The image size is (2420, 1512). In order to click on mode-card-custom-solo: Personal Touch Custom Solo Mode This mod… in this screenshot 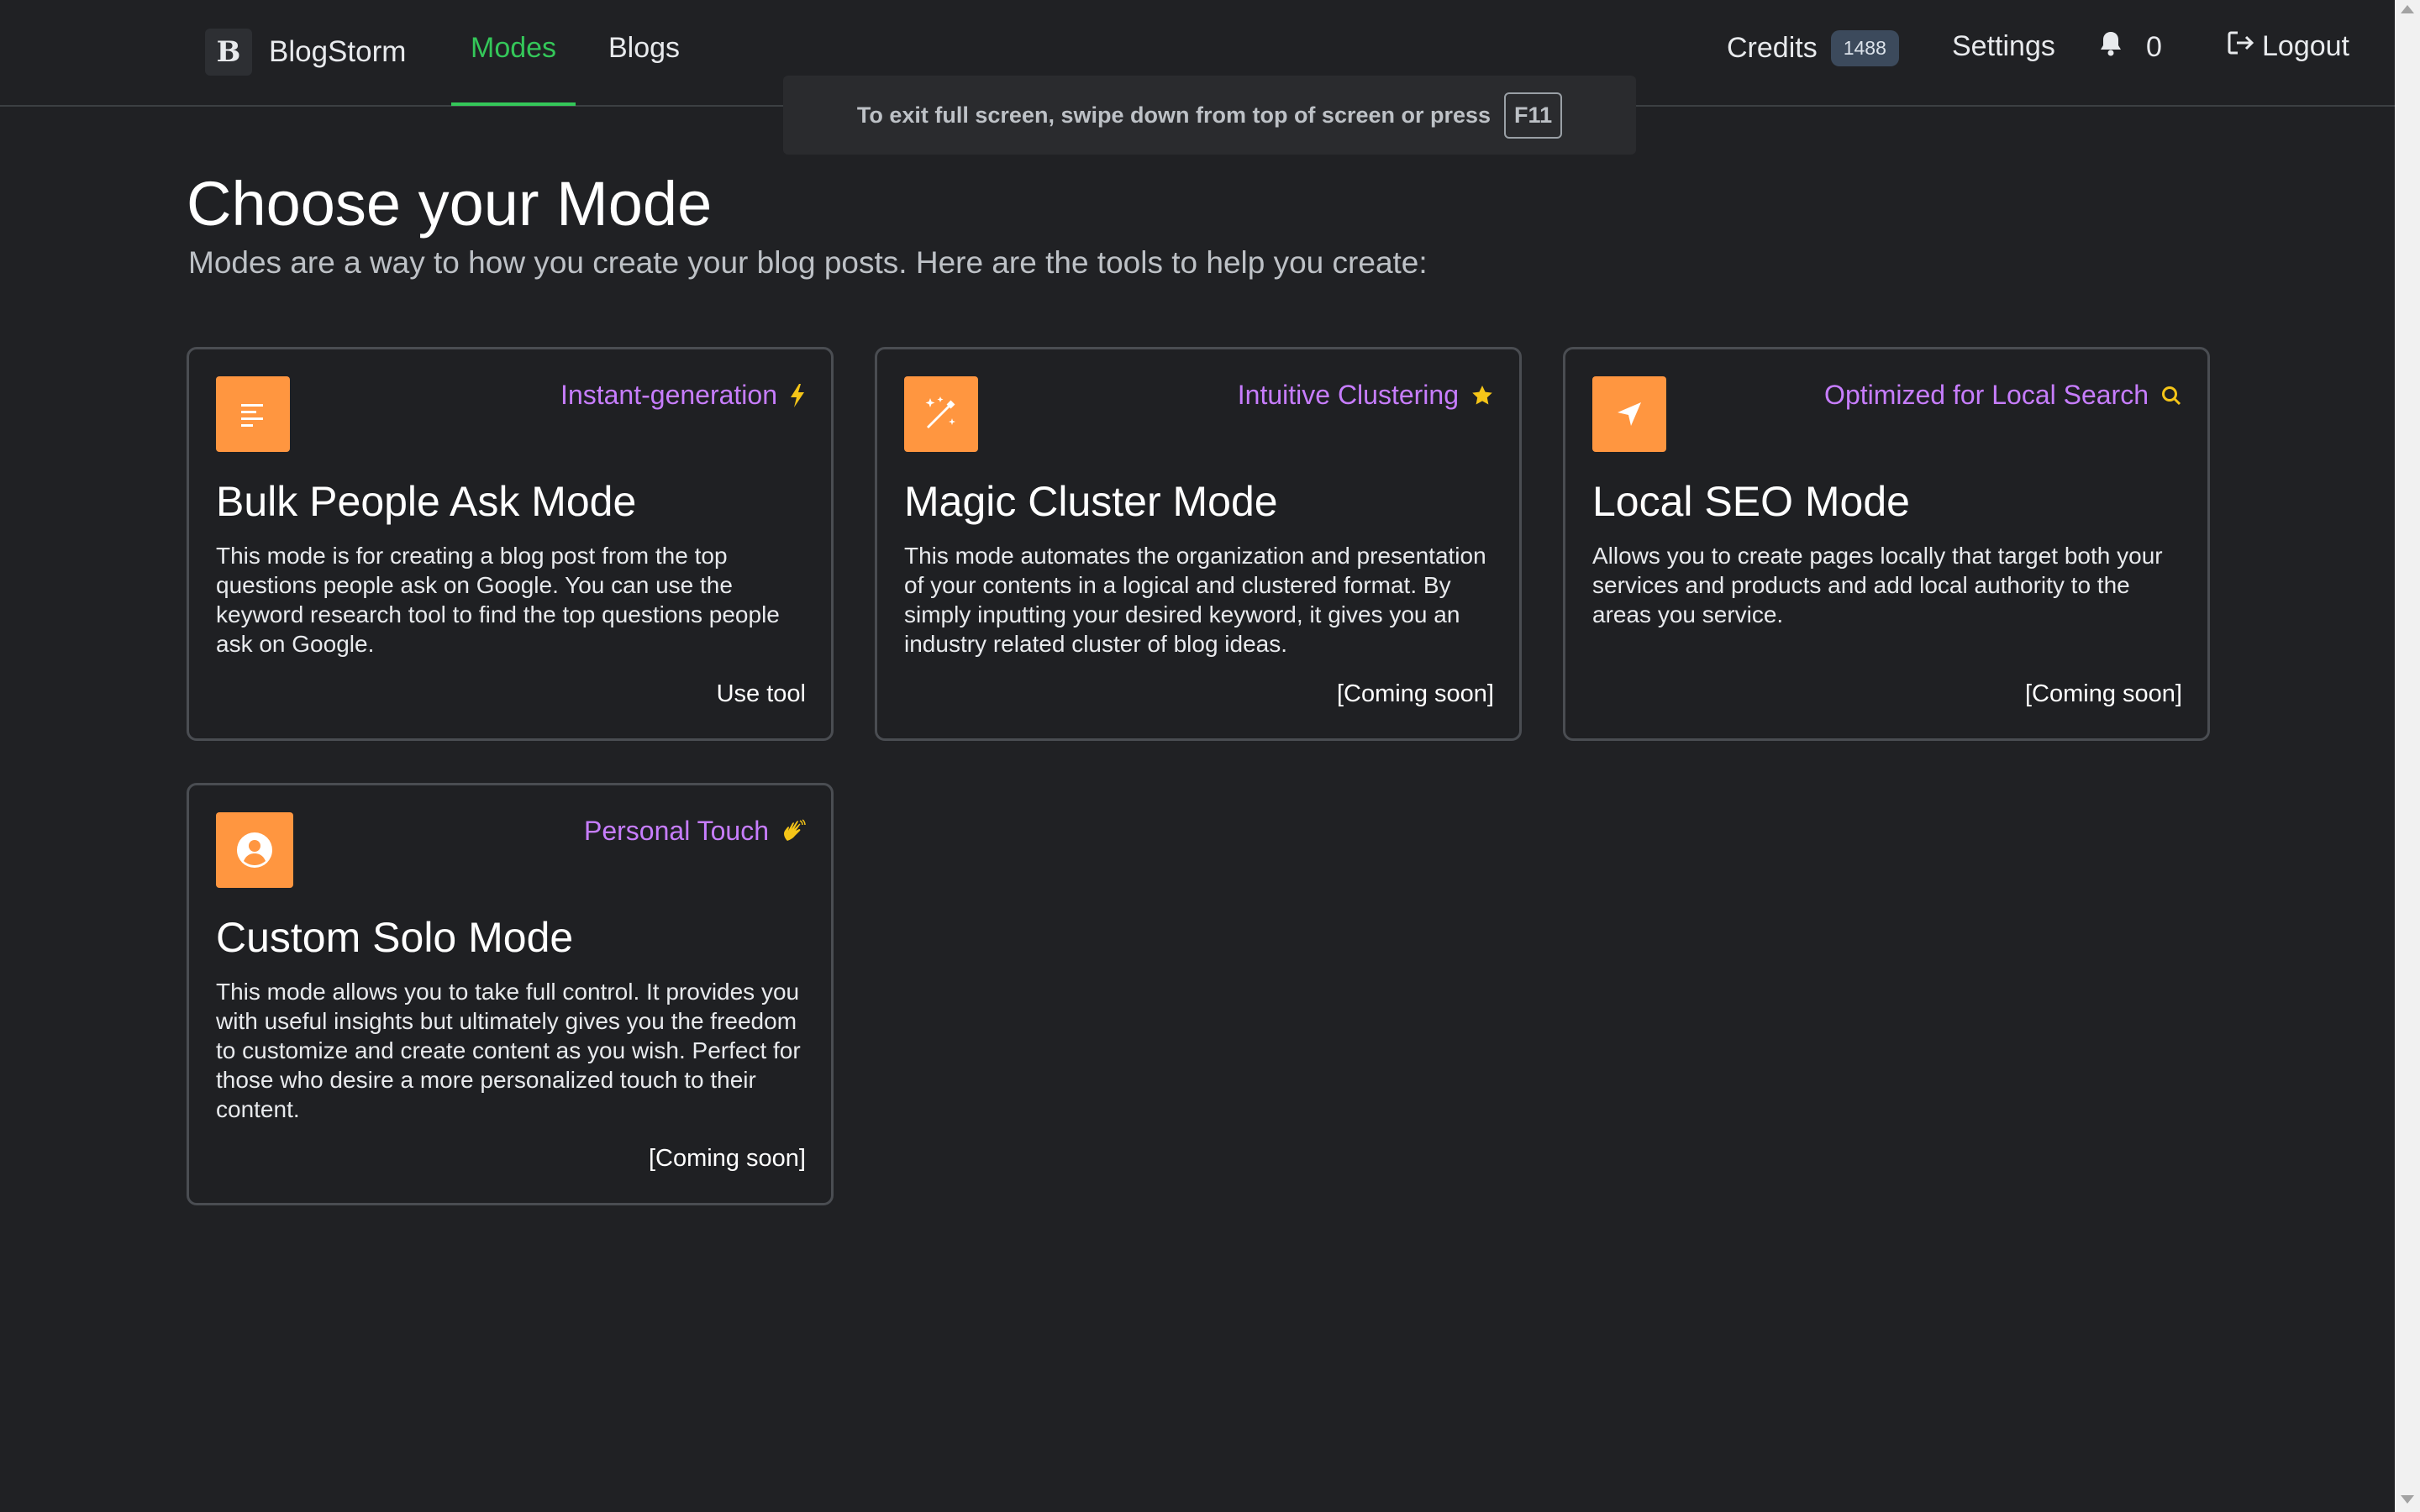, I will do `click(511, 994)`.